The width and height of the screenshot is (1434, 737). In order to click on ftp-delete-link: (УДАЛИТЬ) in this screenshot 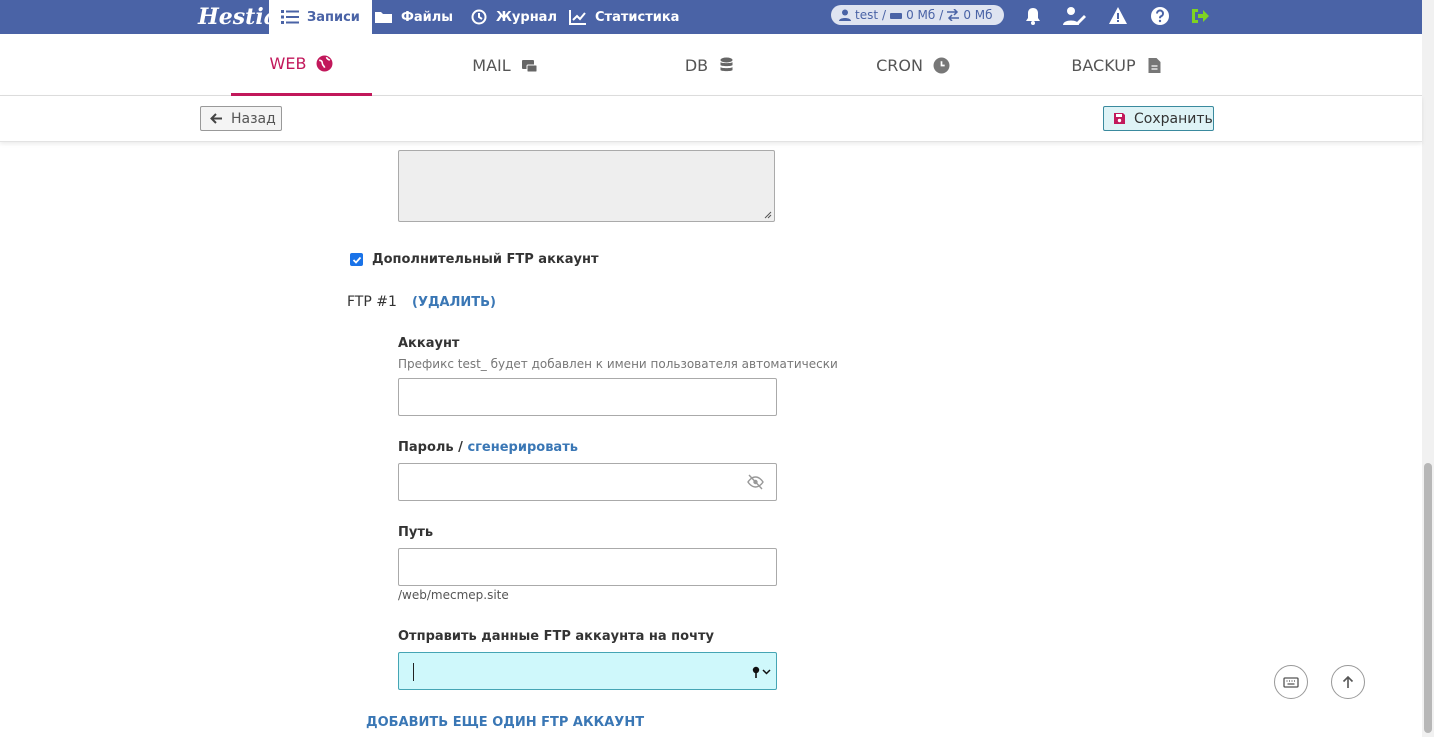, I will do `click(454, 302)`.